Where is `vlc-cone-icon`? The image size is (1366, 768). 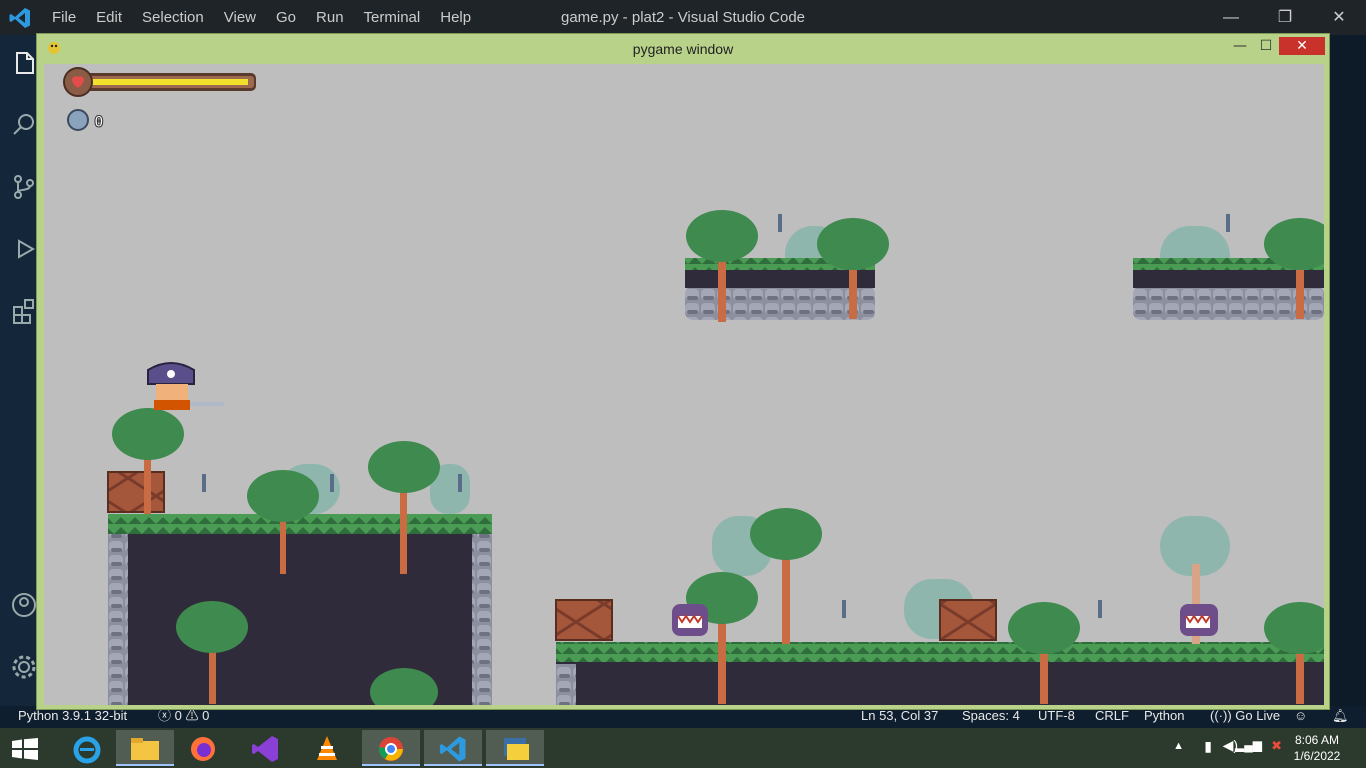
vlc-cone-icon is located at coordinates (327, 748).